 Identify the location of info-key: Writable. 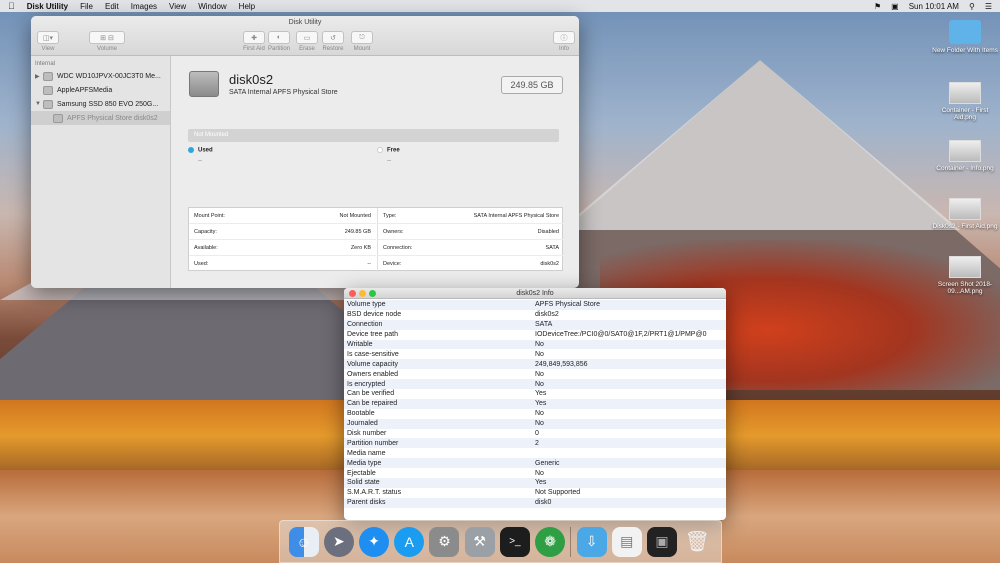
(360, 344).